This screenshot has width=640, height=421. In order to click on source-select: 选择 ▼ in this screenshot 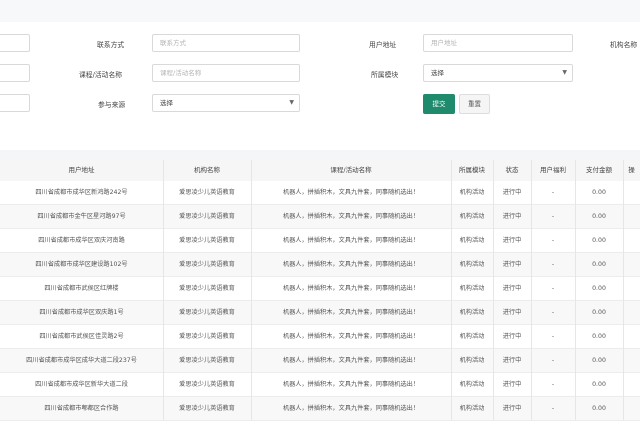, I will do `click(226, 103)`.